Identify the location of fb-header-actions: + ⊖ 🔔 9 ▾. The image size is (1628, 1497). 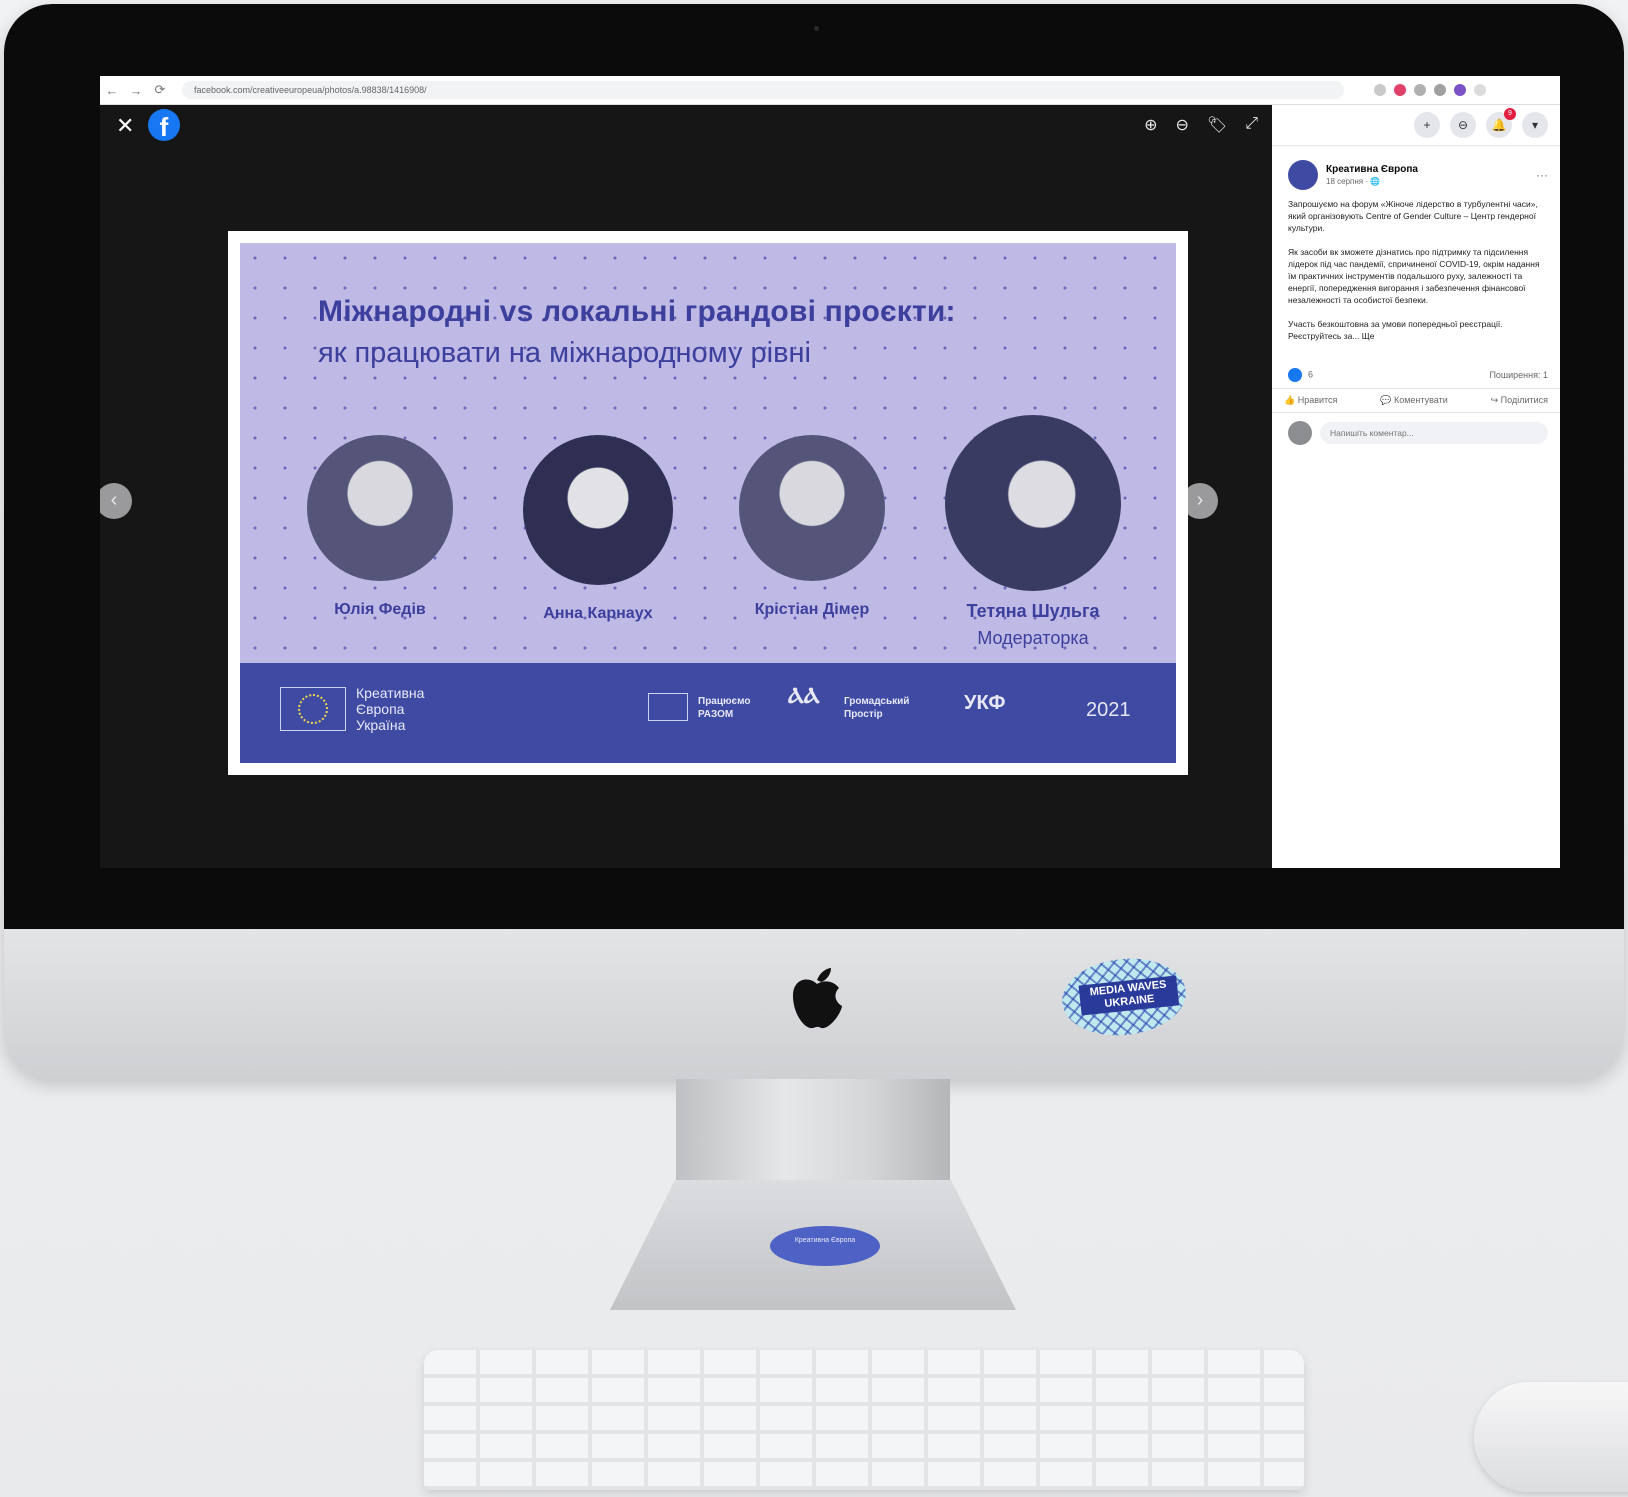
(1416, 125).